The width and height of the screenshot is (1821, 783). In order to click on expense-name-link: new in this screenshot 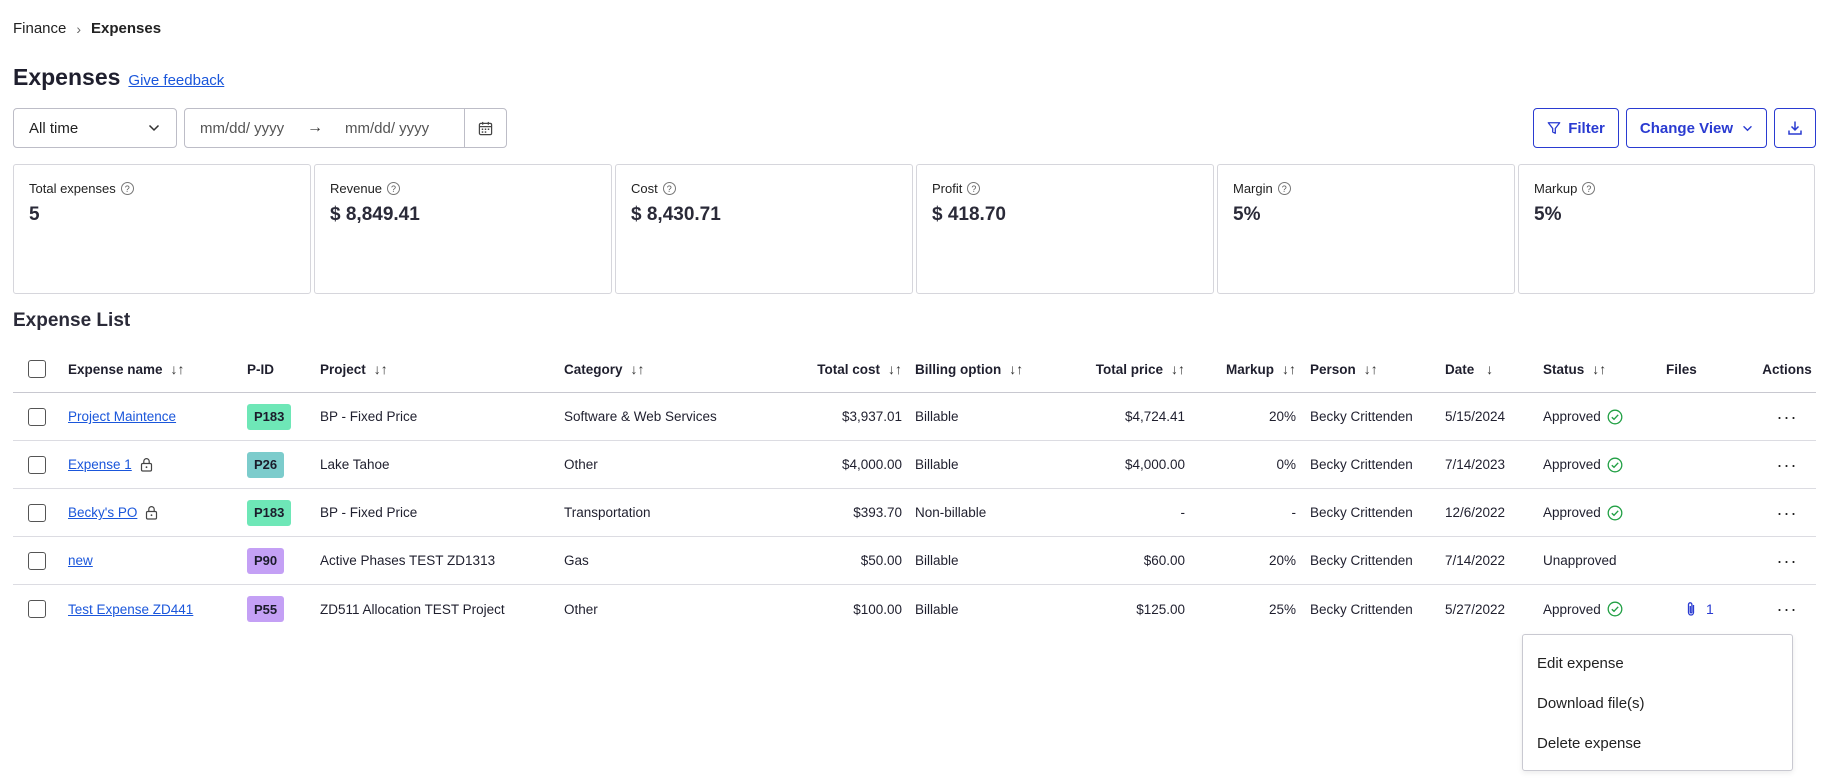, I will do `click(80, 560)`.